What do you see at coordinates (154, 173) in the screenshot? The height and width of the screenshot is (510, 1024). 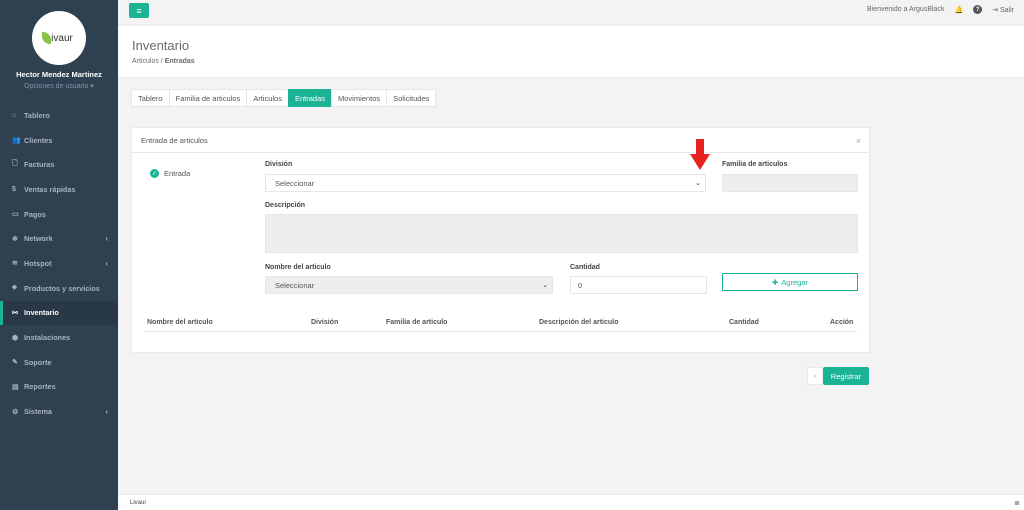 I see `check-circle-icon: ✓` at bounding box center [154, 173].